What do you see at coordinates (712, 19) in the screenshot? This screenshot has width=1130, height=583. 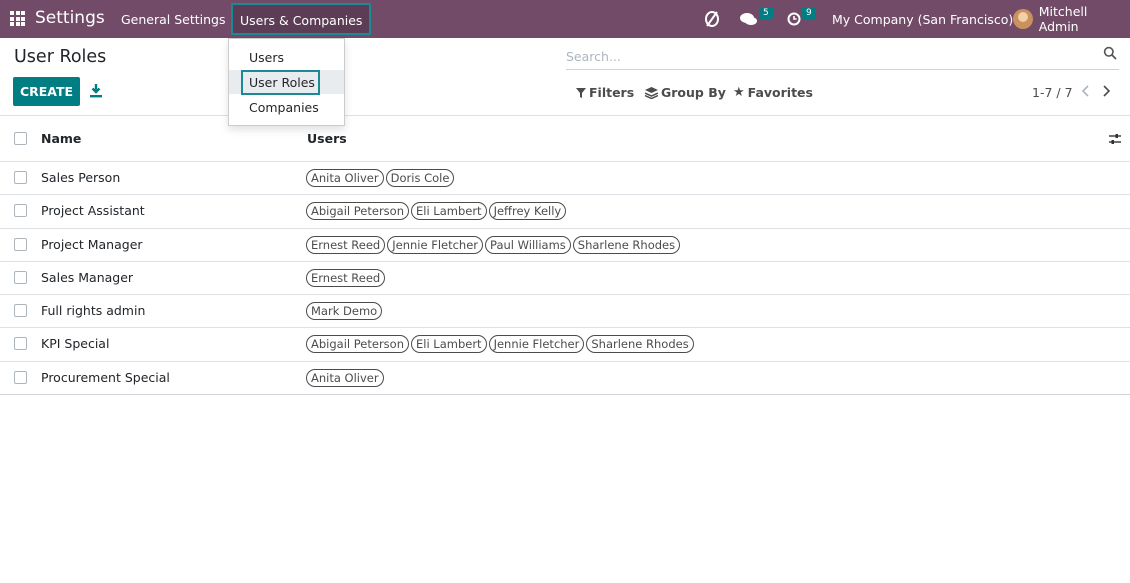 I see `odoo-icon` at bounding box center [712, 19].